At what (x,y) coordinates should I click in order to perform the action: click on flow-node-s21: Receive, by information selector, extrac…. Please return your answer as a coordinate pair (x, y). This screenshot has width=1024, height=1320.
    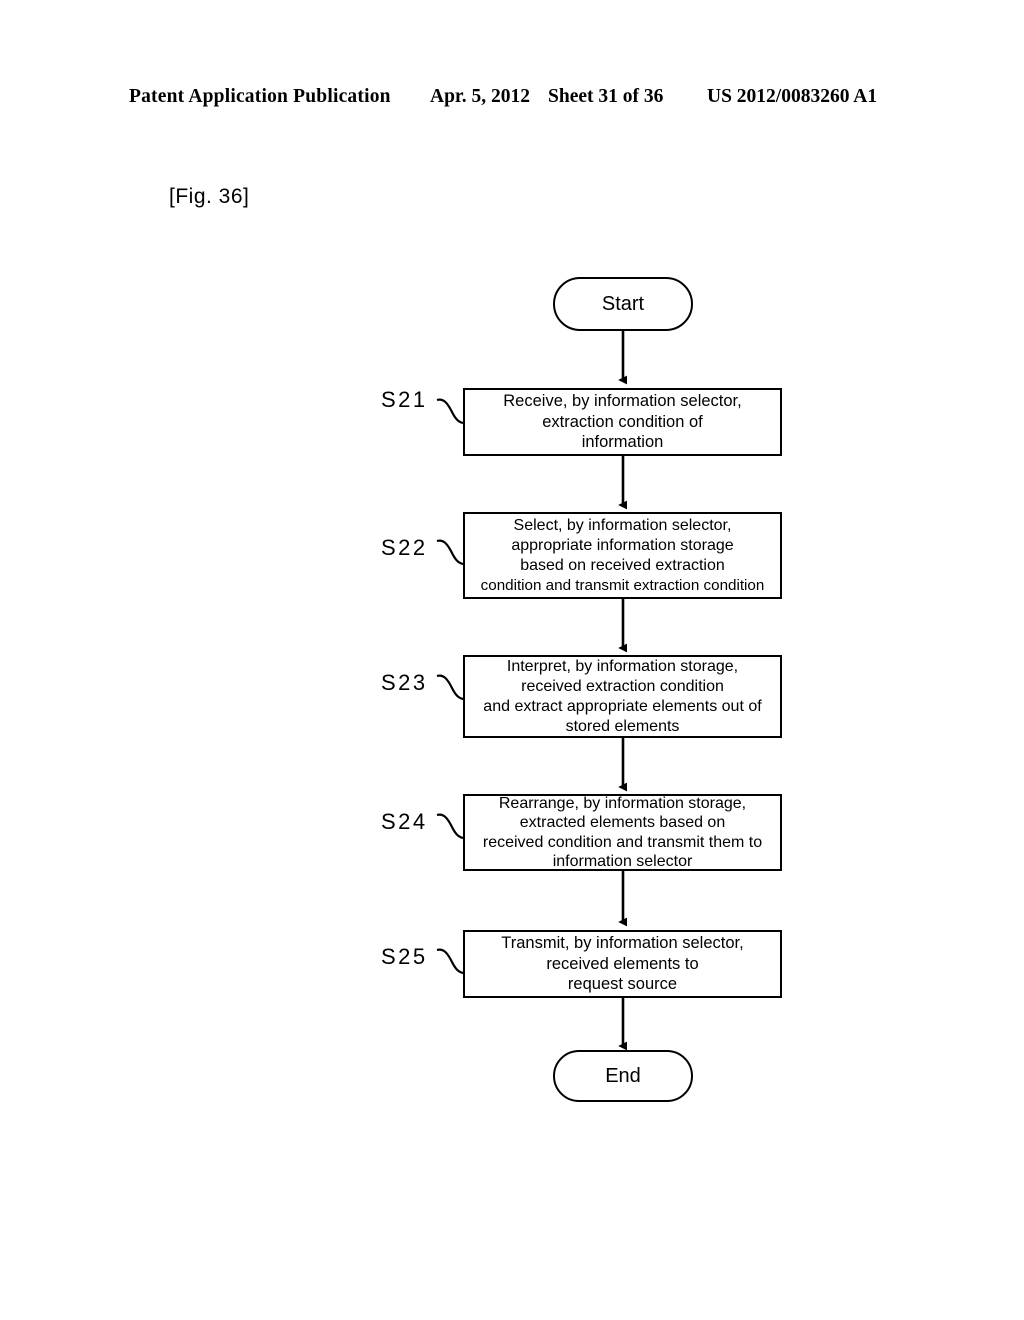
    Looking at the image, I should click on (622, 422).